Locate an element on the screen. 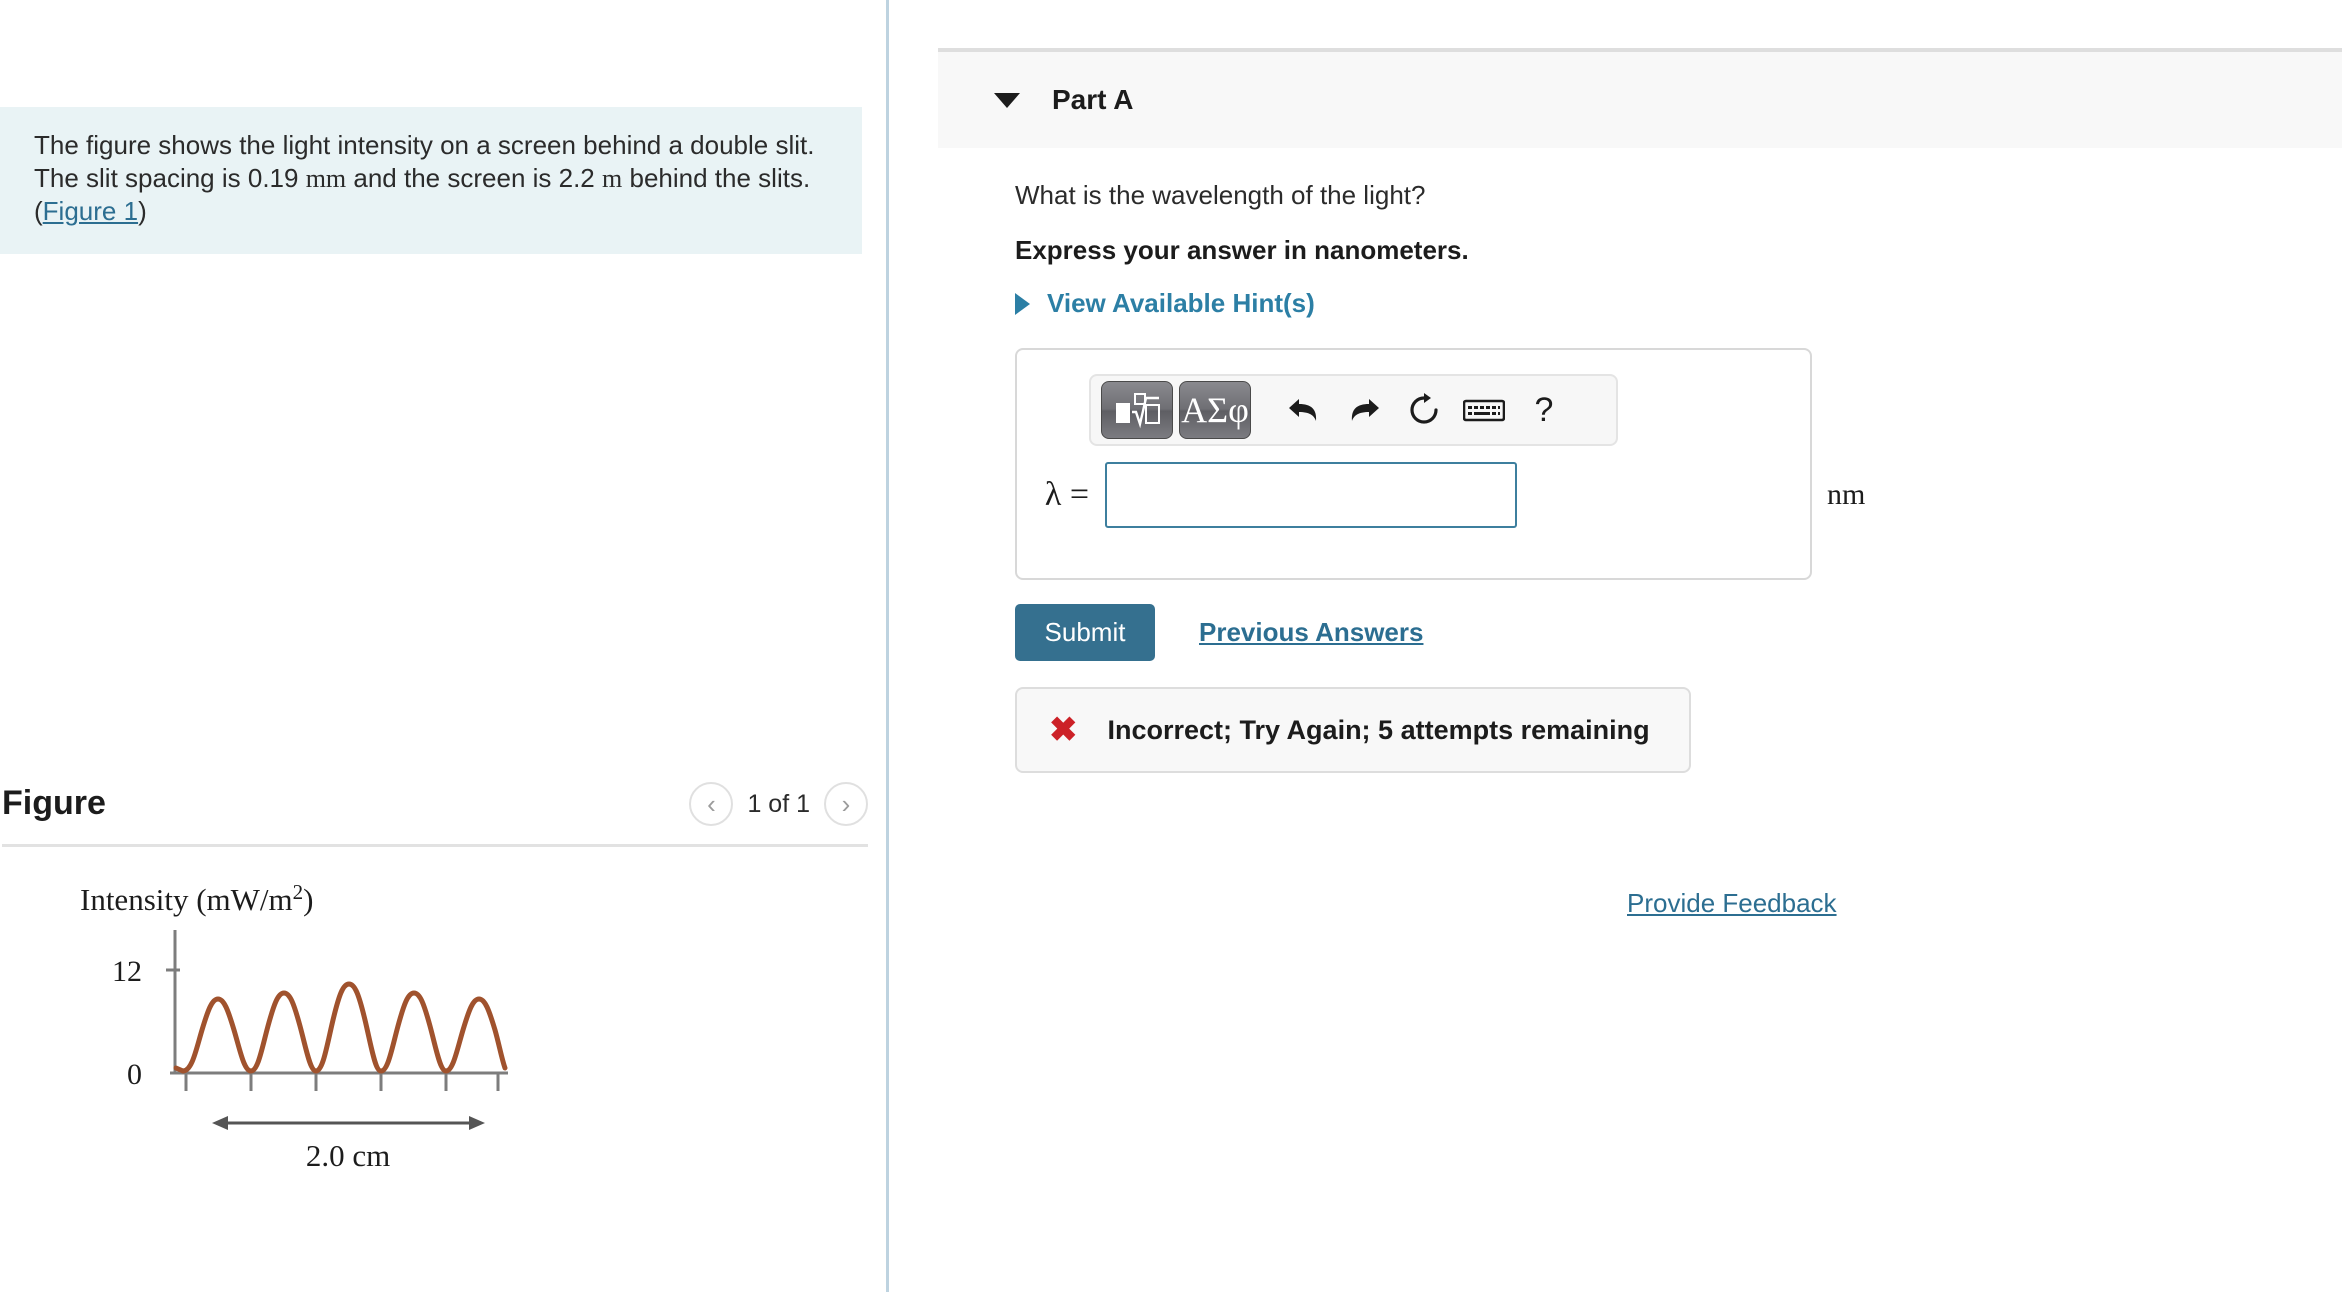  chart-span-arrow is located at coordinates (348, 1123).